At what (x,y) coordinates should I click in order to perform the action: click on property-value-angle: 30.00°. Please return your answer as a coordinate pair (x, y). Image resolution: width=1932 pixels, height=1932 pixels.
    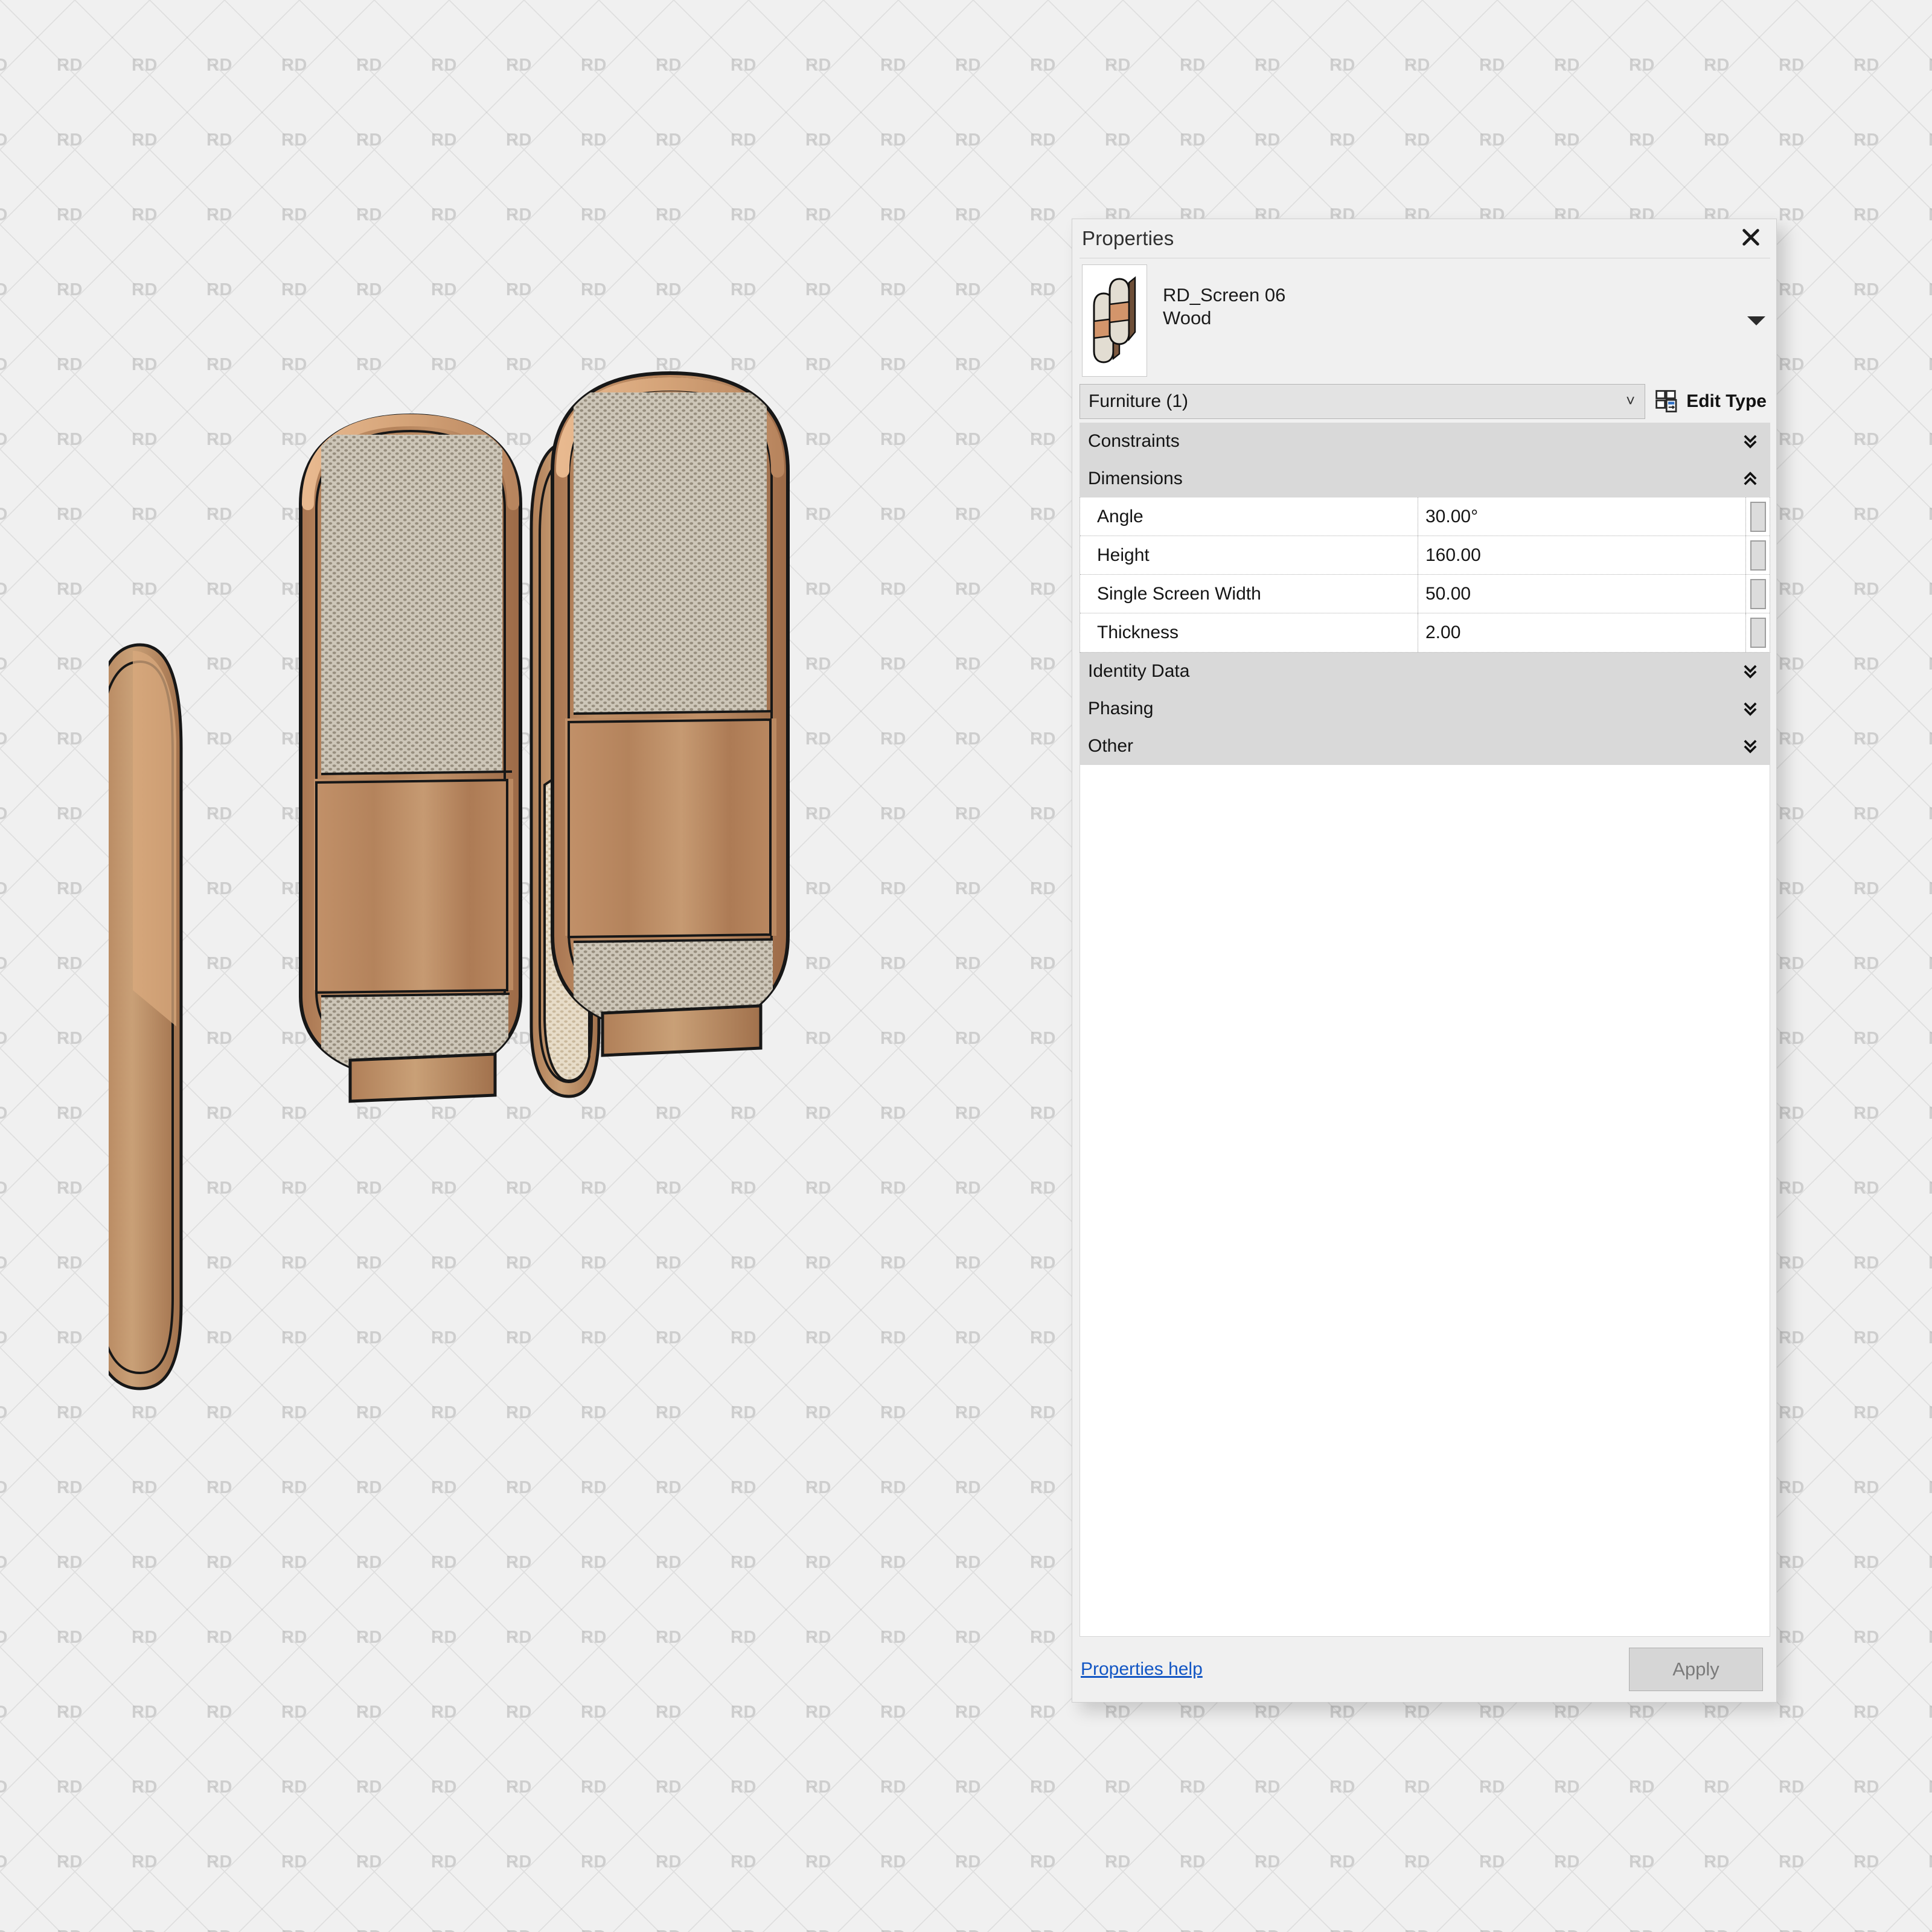
    Looking at the image, I should click on (1581, 516).